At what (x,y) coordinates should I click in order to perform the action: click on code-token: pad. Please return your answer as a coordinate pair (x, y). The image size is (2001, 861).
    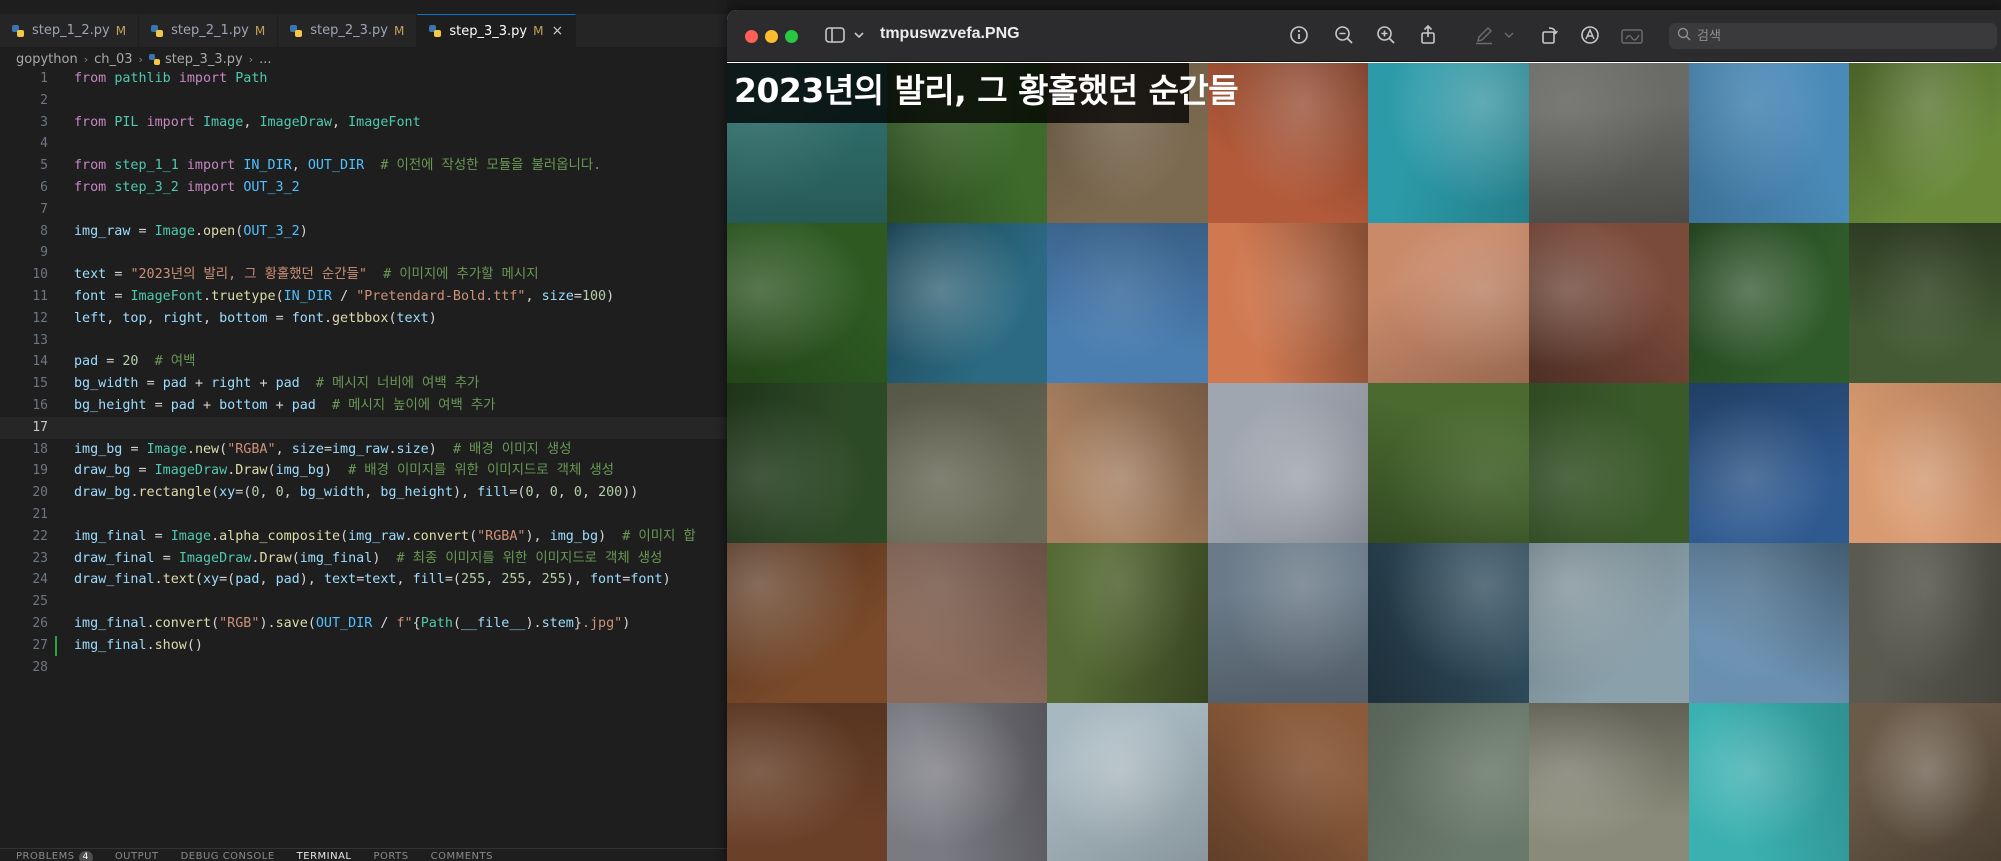
    Looking at the image, I should click on (90, 362).